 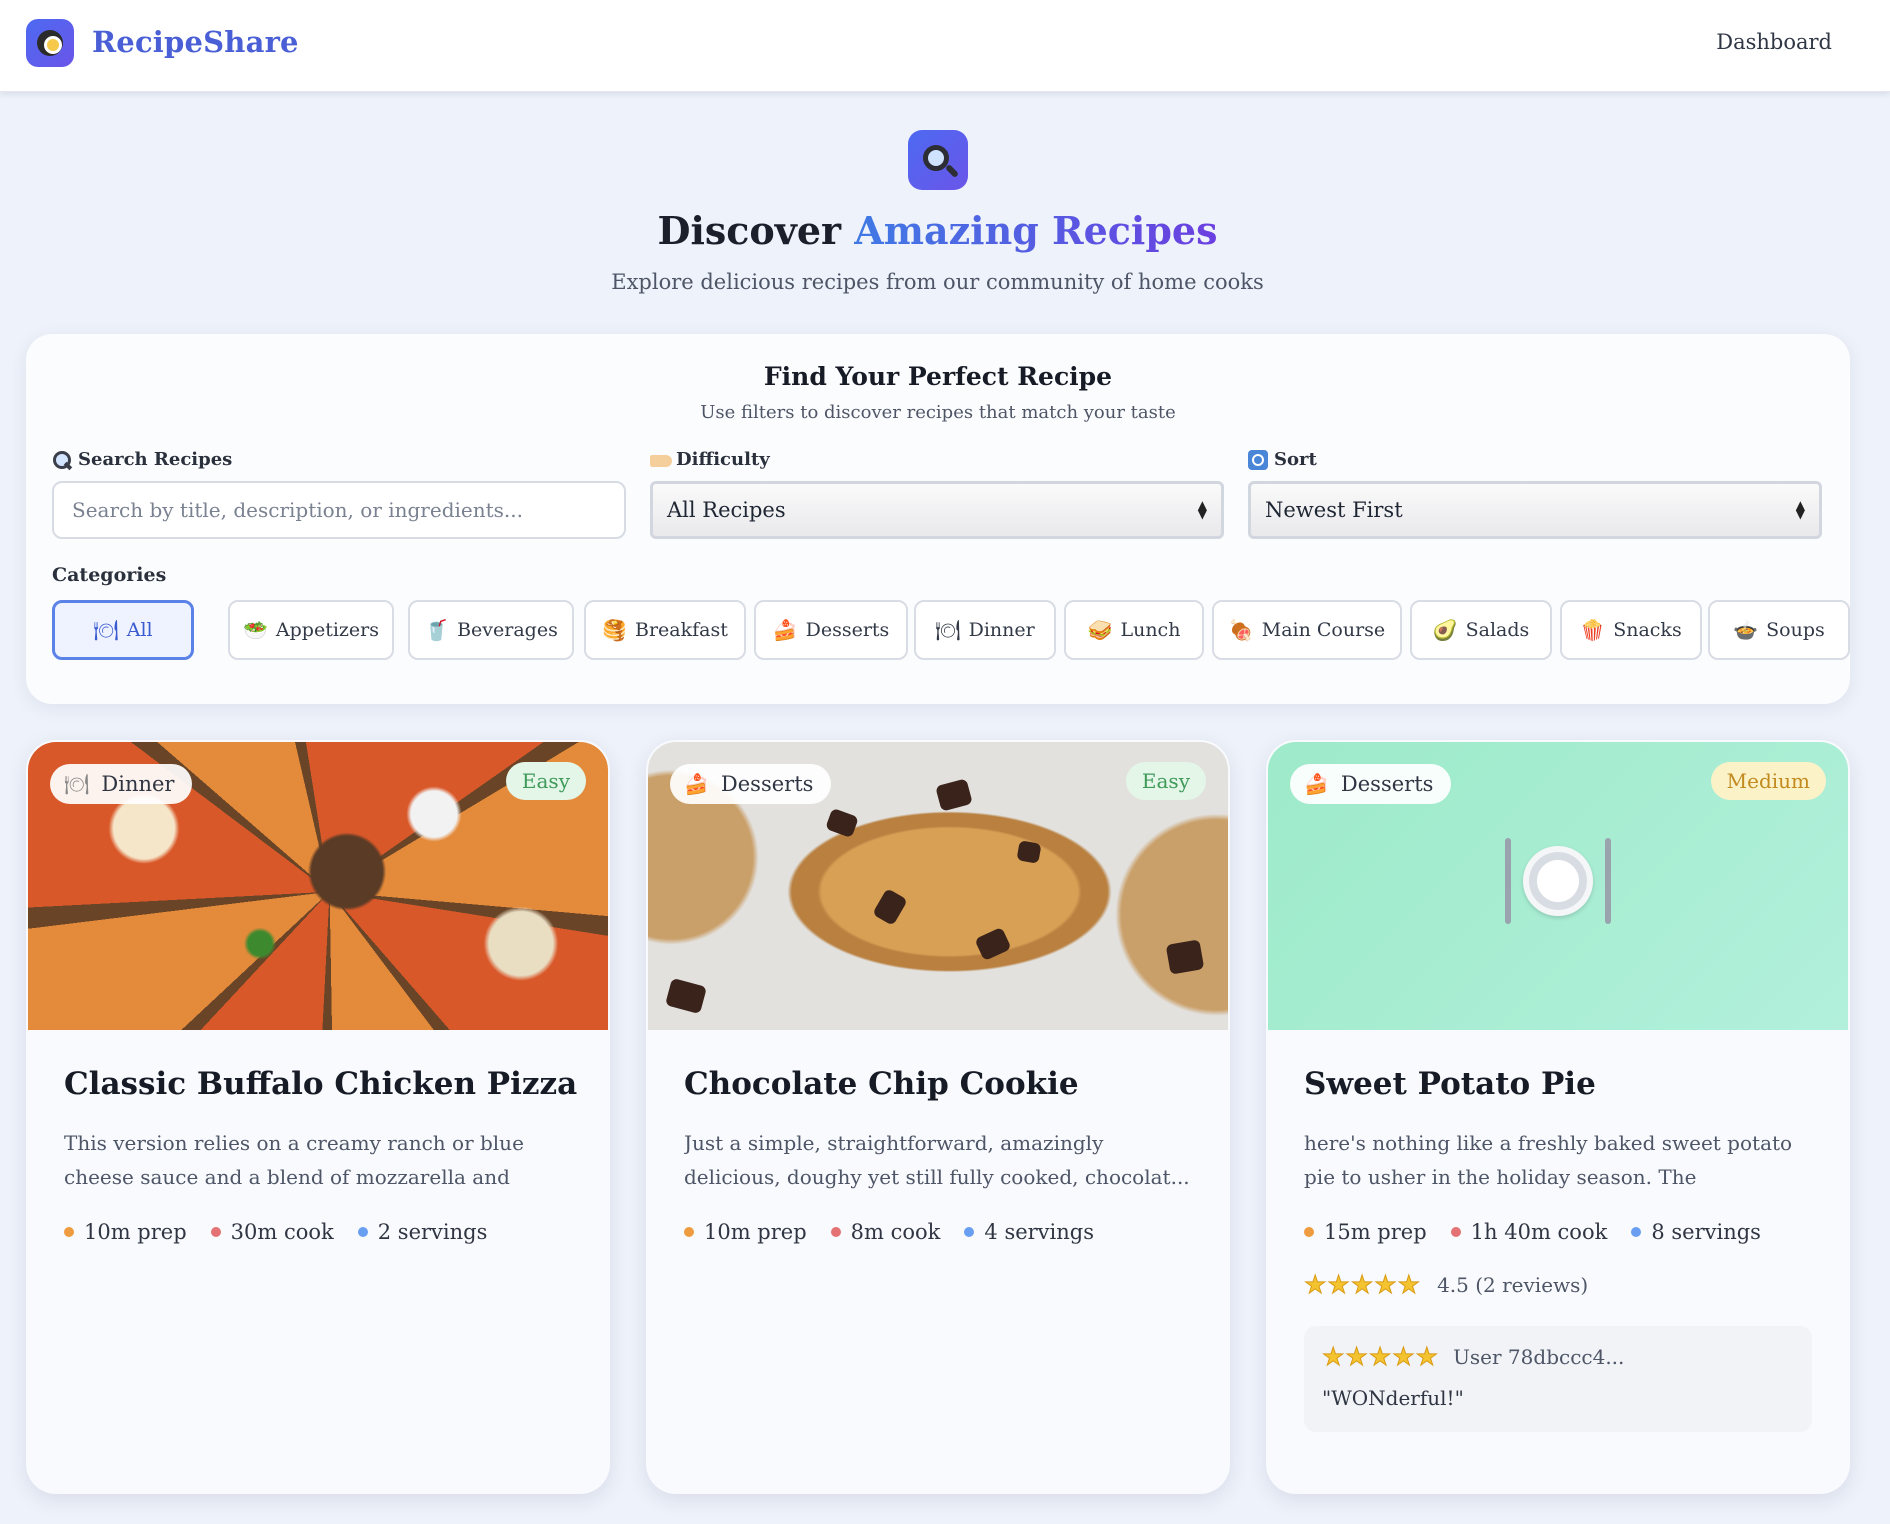 I want to click on cook-time: 1h 40m cook, so click(x=1539, y=1232).